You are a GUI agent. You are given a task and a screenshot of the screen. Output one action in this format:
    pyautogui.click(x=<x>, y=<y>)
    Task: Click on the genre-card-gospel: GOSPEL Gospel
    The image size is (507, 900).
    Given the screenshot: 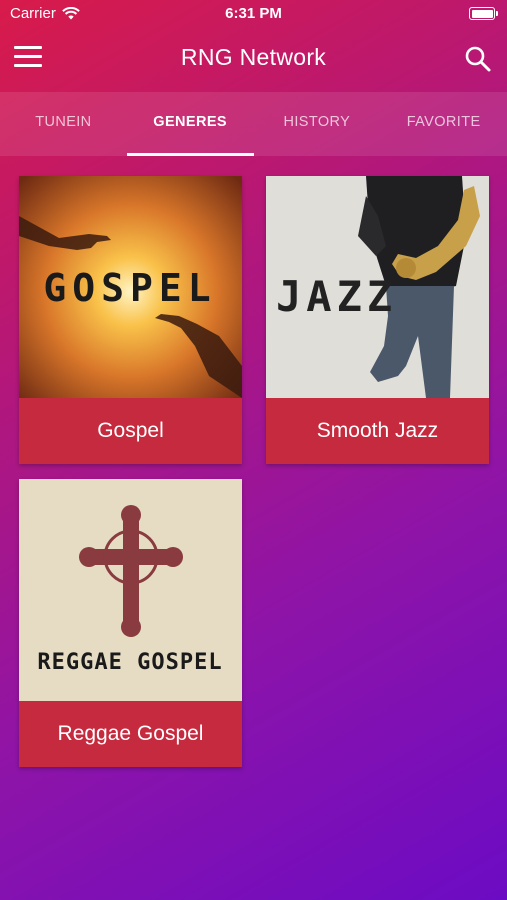 What is the action you would take?
    pyautogui.click(x=130, y=320)
    